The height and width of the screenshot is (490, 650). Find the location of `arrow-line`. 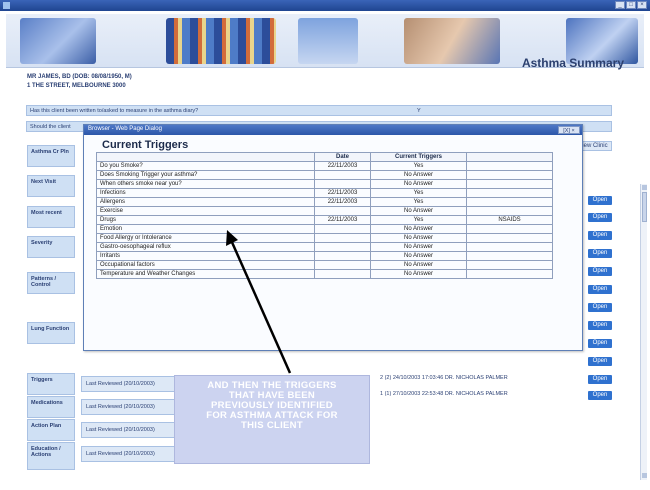

arrow-line is located at coordinates (260, 306).